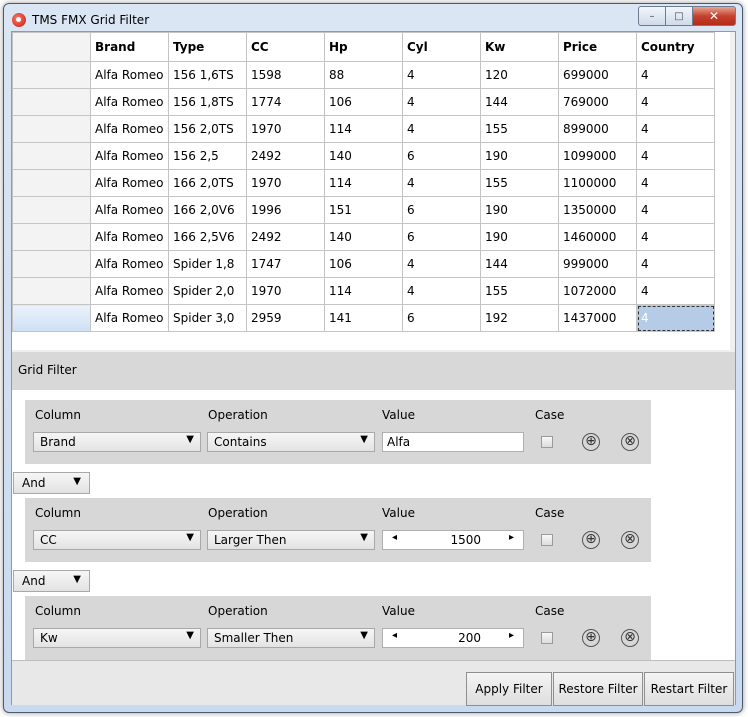  Describe the element at coordinates (597, 291) in the screenshot. I see `table-cell: 1072000` at that location.